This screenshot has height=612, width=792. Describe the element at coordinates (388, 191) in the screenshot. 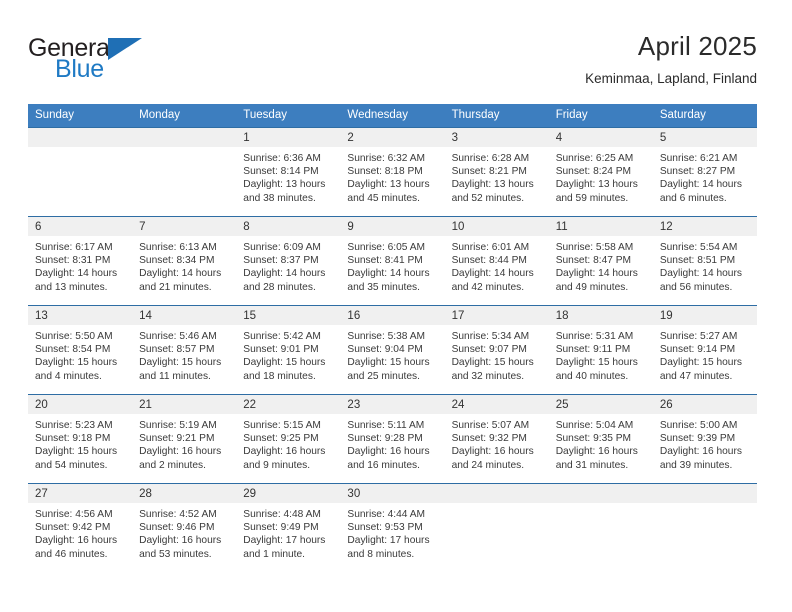

I see `daylight-text: Daylight: 13 hours and 45 minutes.` at that location.